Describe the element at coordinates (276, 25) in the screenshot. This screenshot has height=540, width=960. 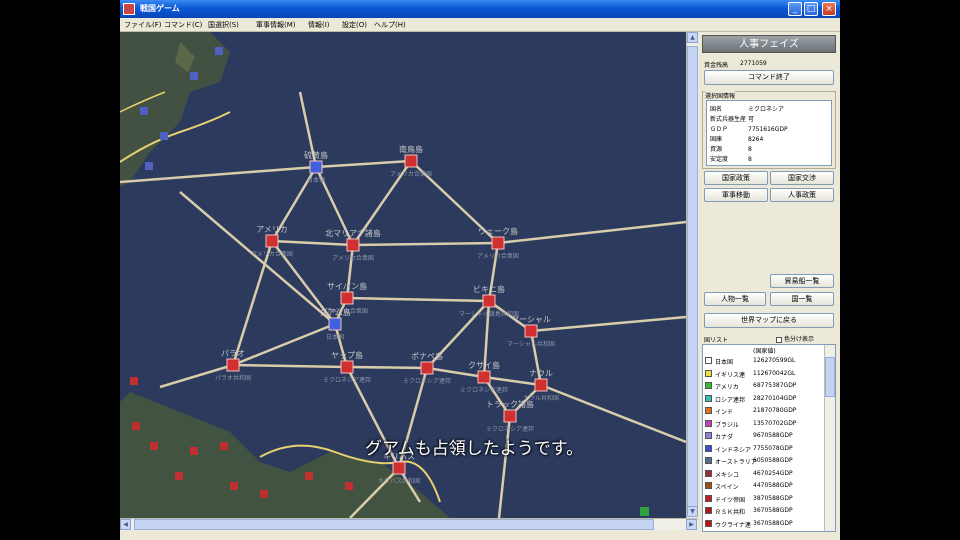
I see `menu-military-info: 軍事情報(M)` at that location.